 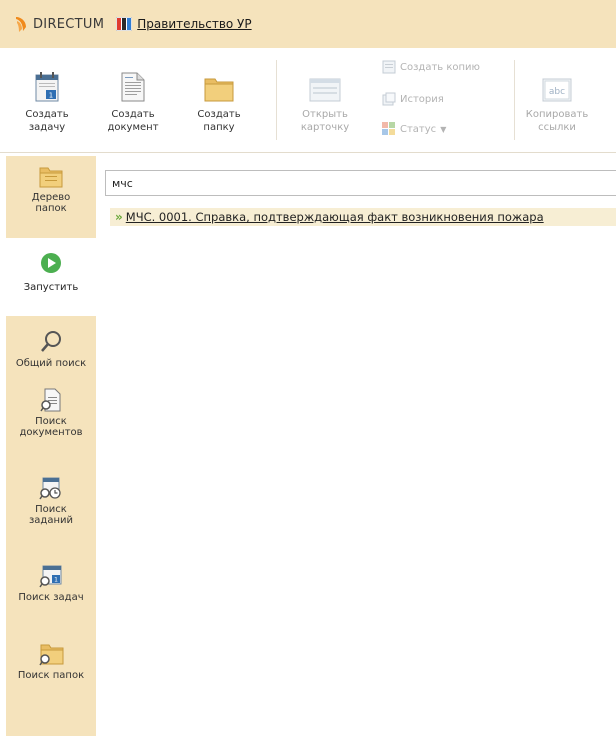 What do you see at coordinates (51, 515) in the screenshot?
I see `assignment-search-label: Поиск заданий` at bounding box center [51, 515].